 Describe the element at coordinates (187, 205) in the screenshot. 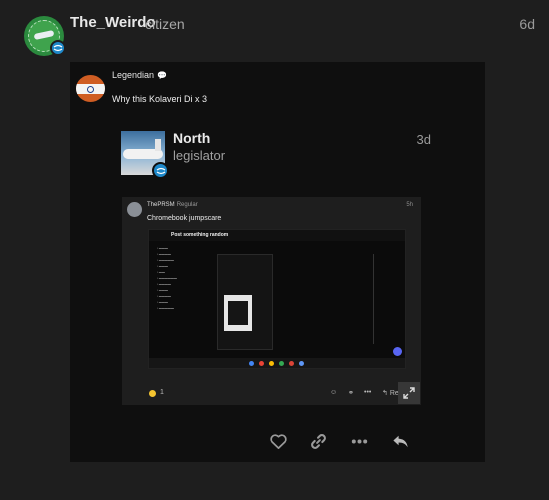

I see `nested-role: Regular` at that location.